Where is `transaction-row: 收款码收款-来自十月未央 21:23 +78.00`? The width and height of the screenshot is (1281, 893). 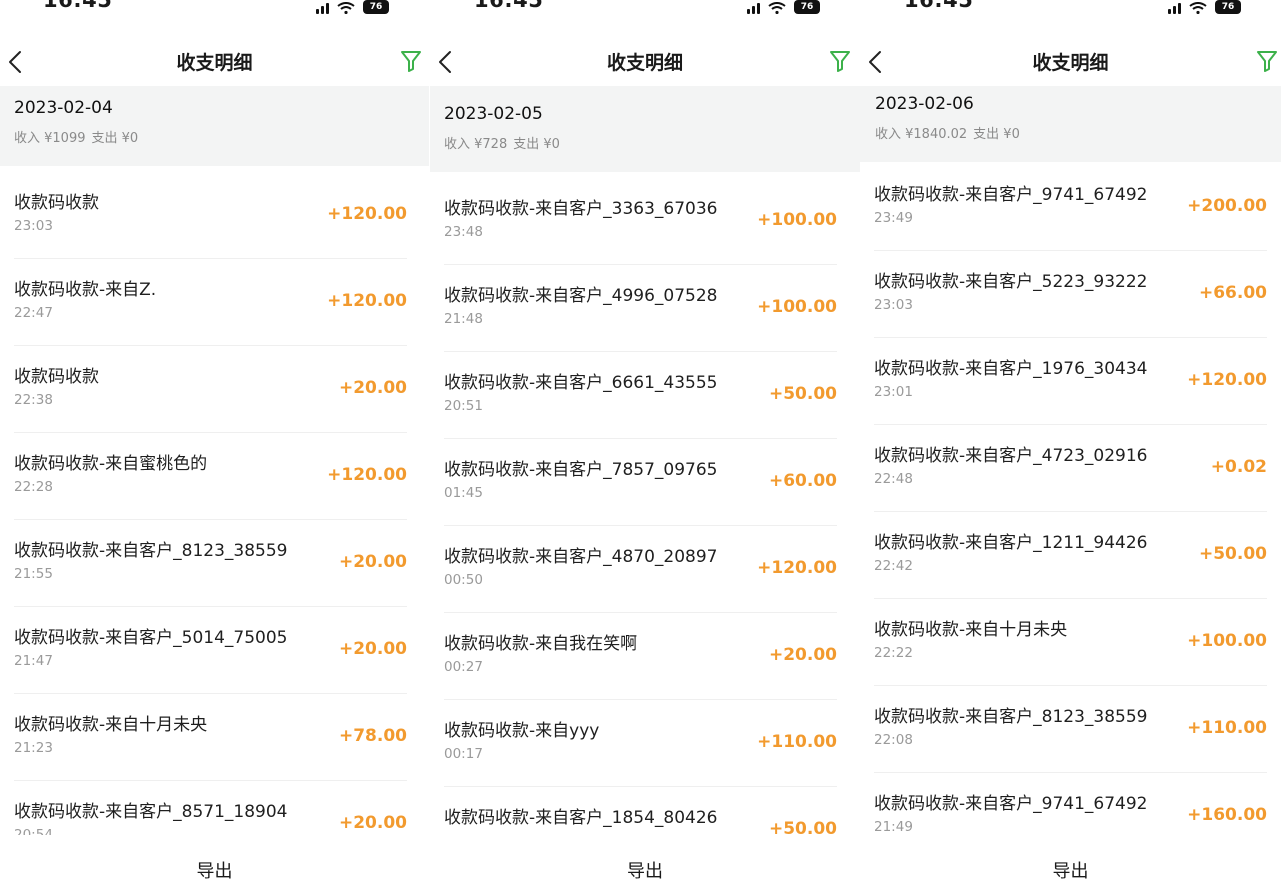 transaction-row: 收款码收款-来自十月未央 21:23 +78.00 is located at coordinates (210, 737).